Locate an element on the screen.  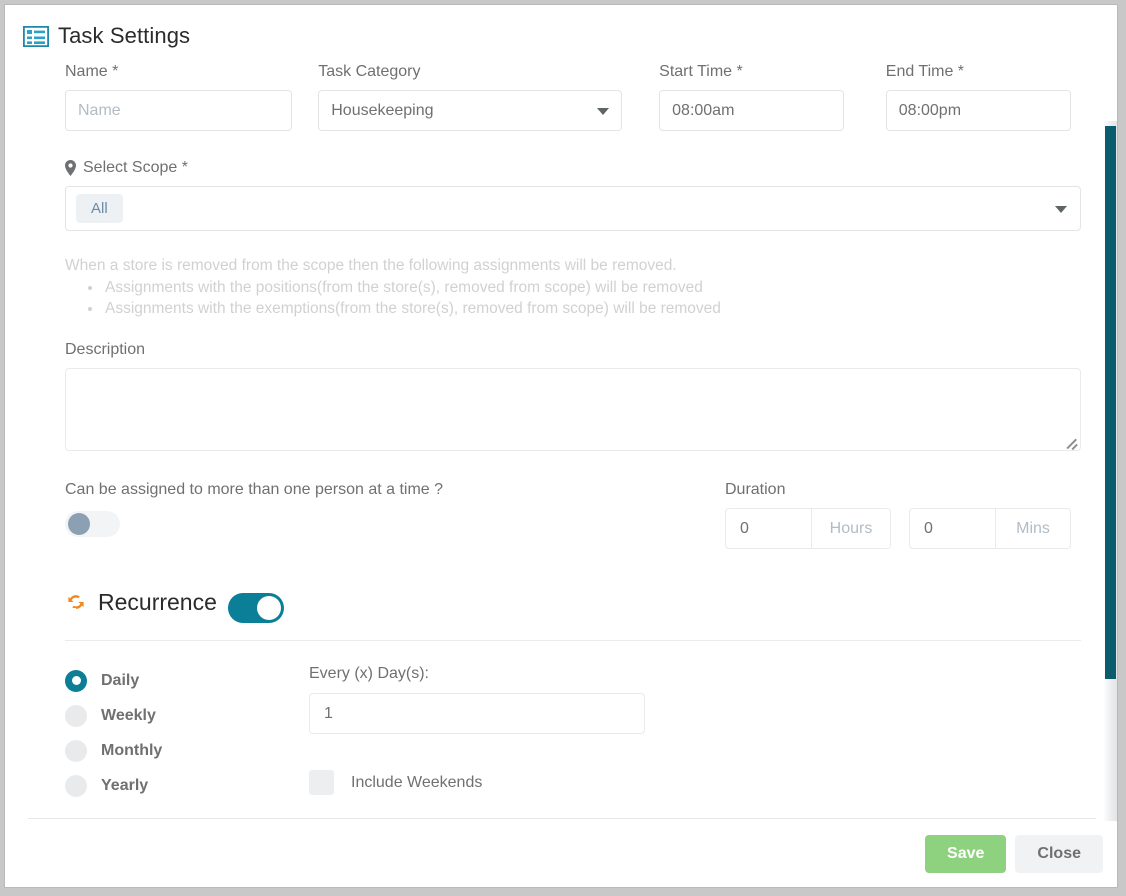
recurrence-toggle is located at coordinates (255, 608).